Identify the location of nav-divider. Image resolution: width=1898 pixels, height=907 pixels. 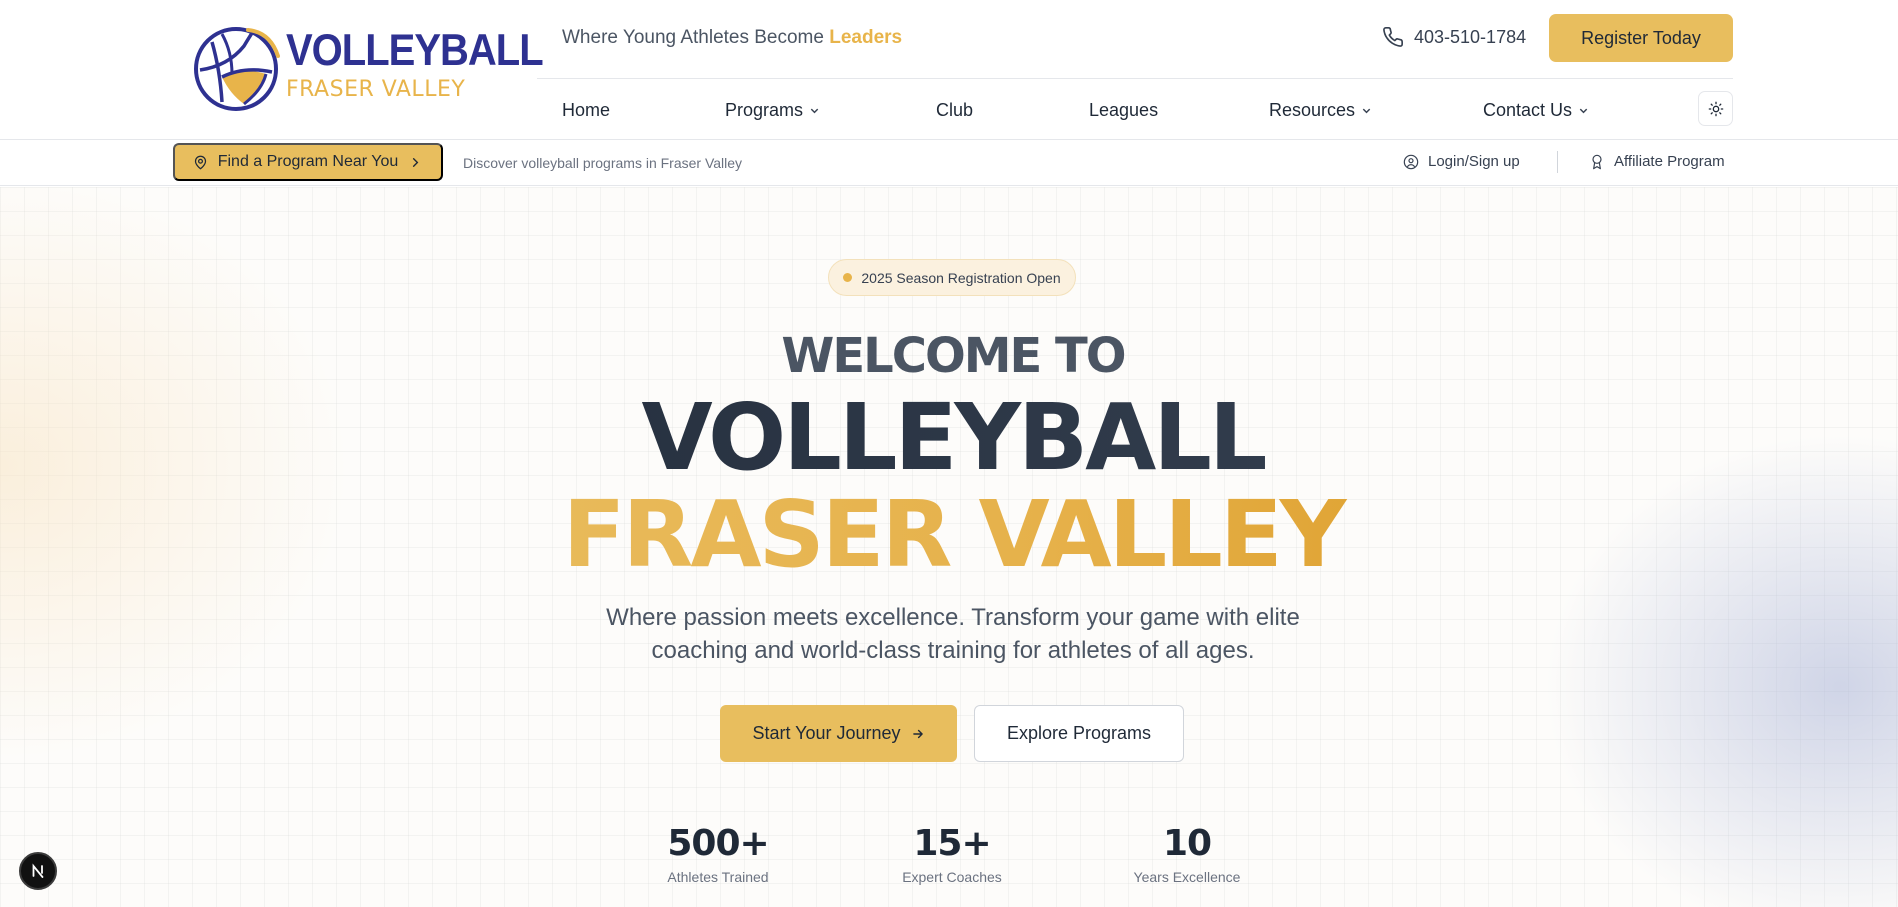
(1135, 78).